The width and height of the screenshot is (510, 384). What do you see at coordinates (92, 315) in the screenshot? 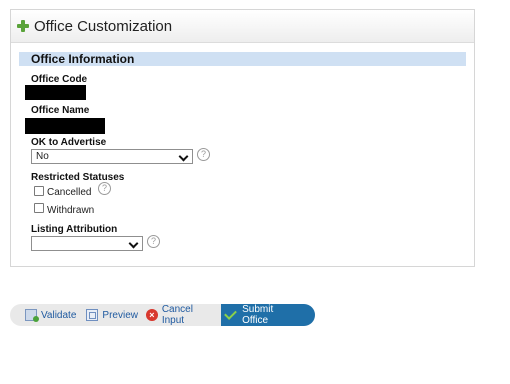
I see `preview-icon` at bounding box center [92, 315].